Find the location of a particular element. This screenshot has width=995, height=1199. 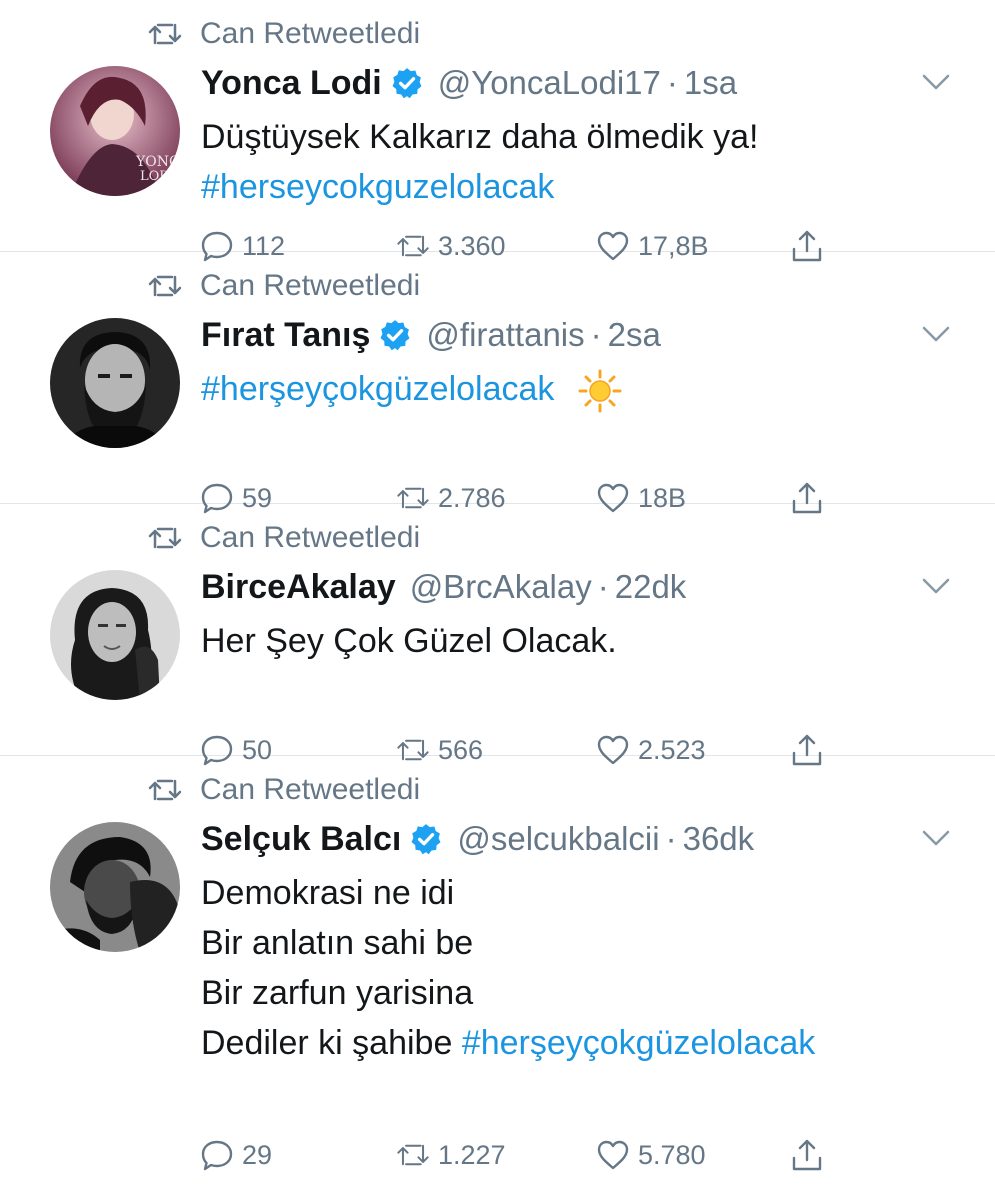

svg-text: LODİ is located at coordinates (157, 175).